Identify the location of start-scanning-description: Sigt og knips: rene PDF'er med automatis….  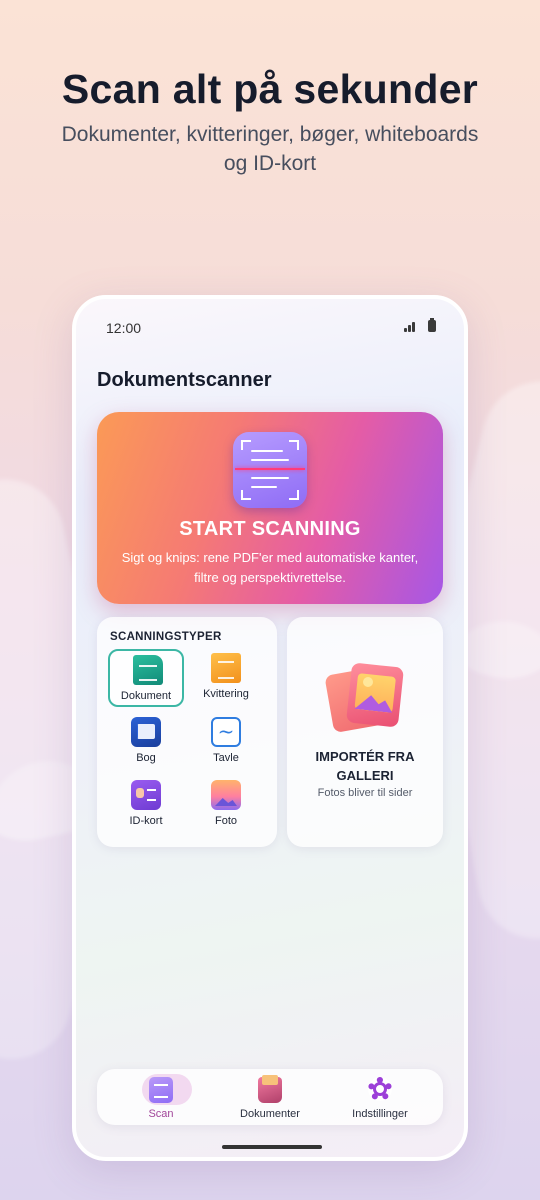
(270, 568).